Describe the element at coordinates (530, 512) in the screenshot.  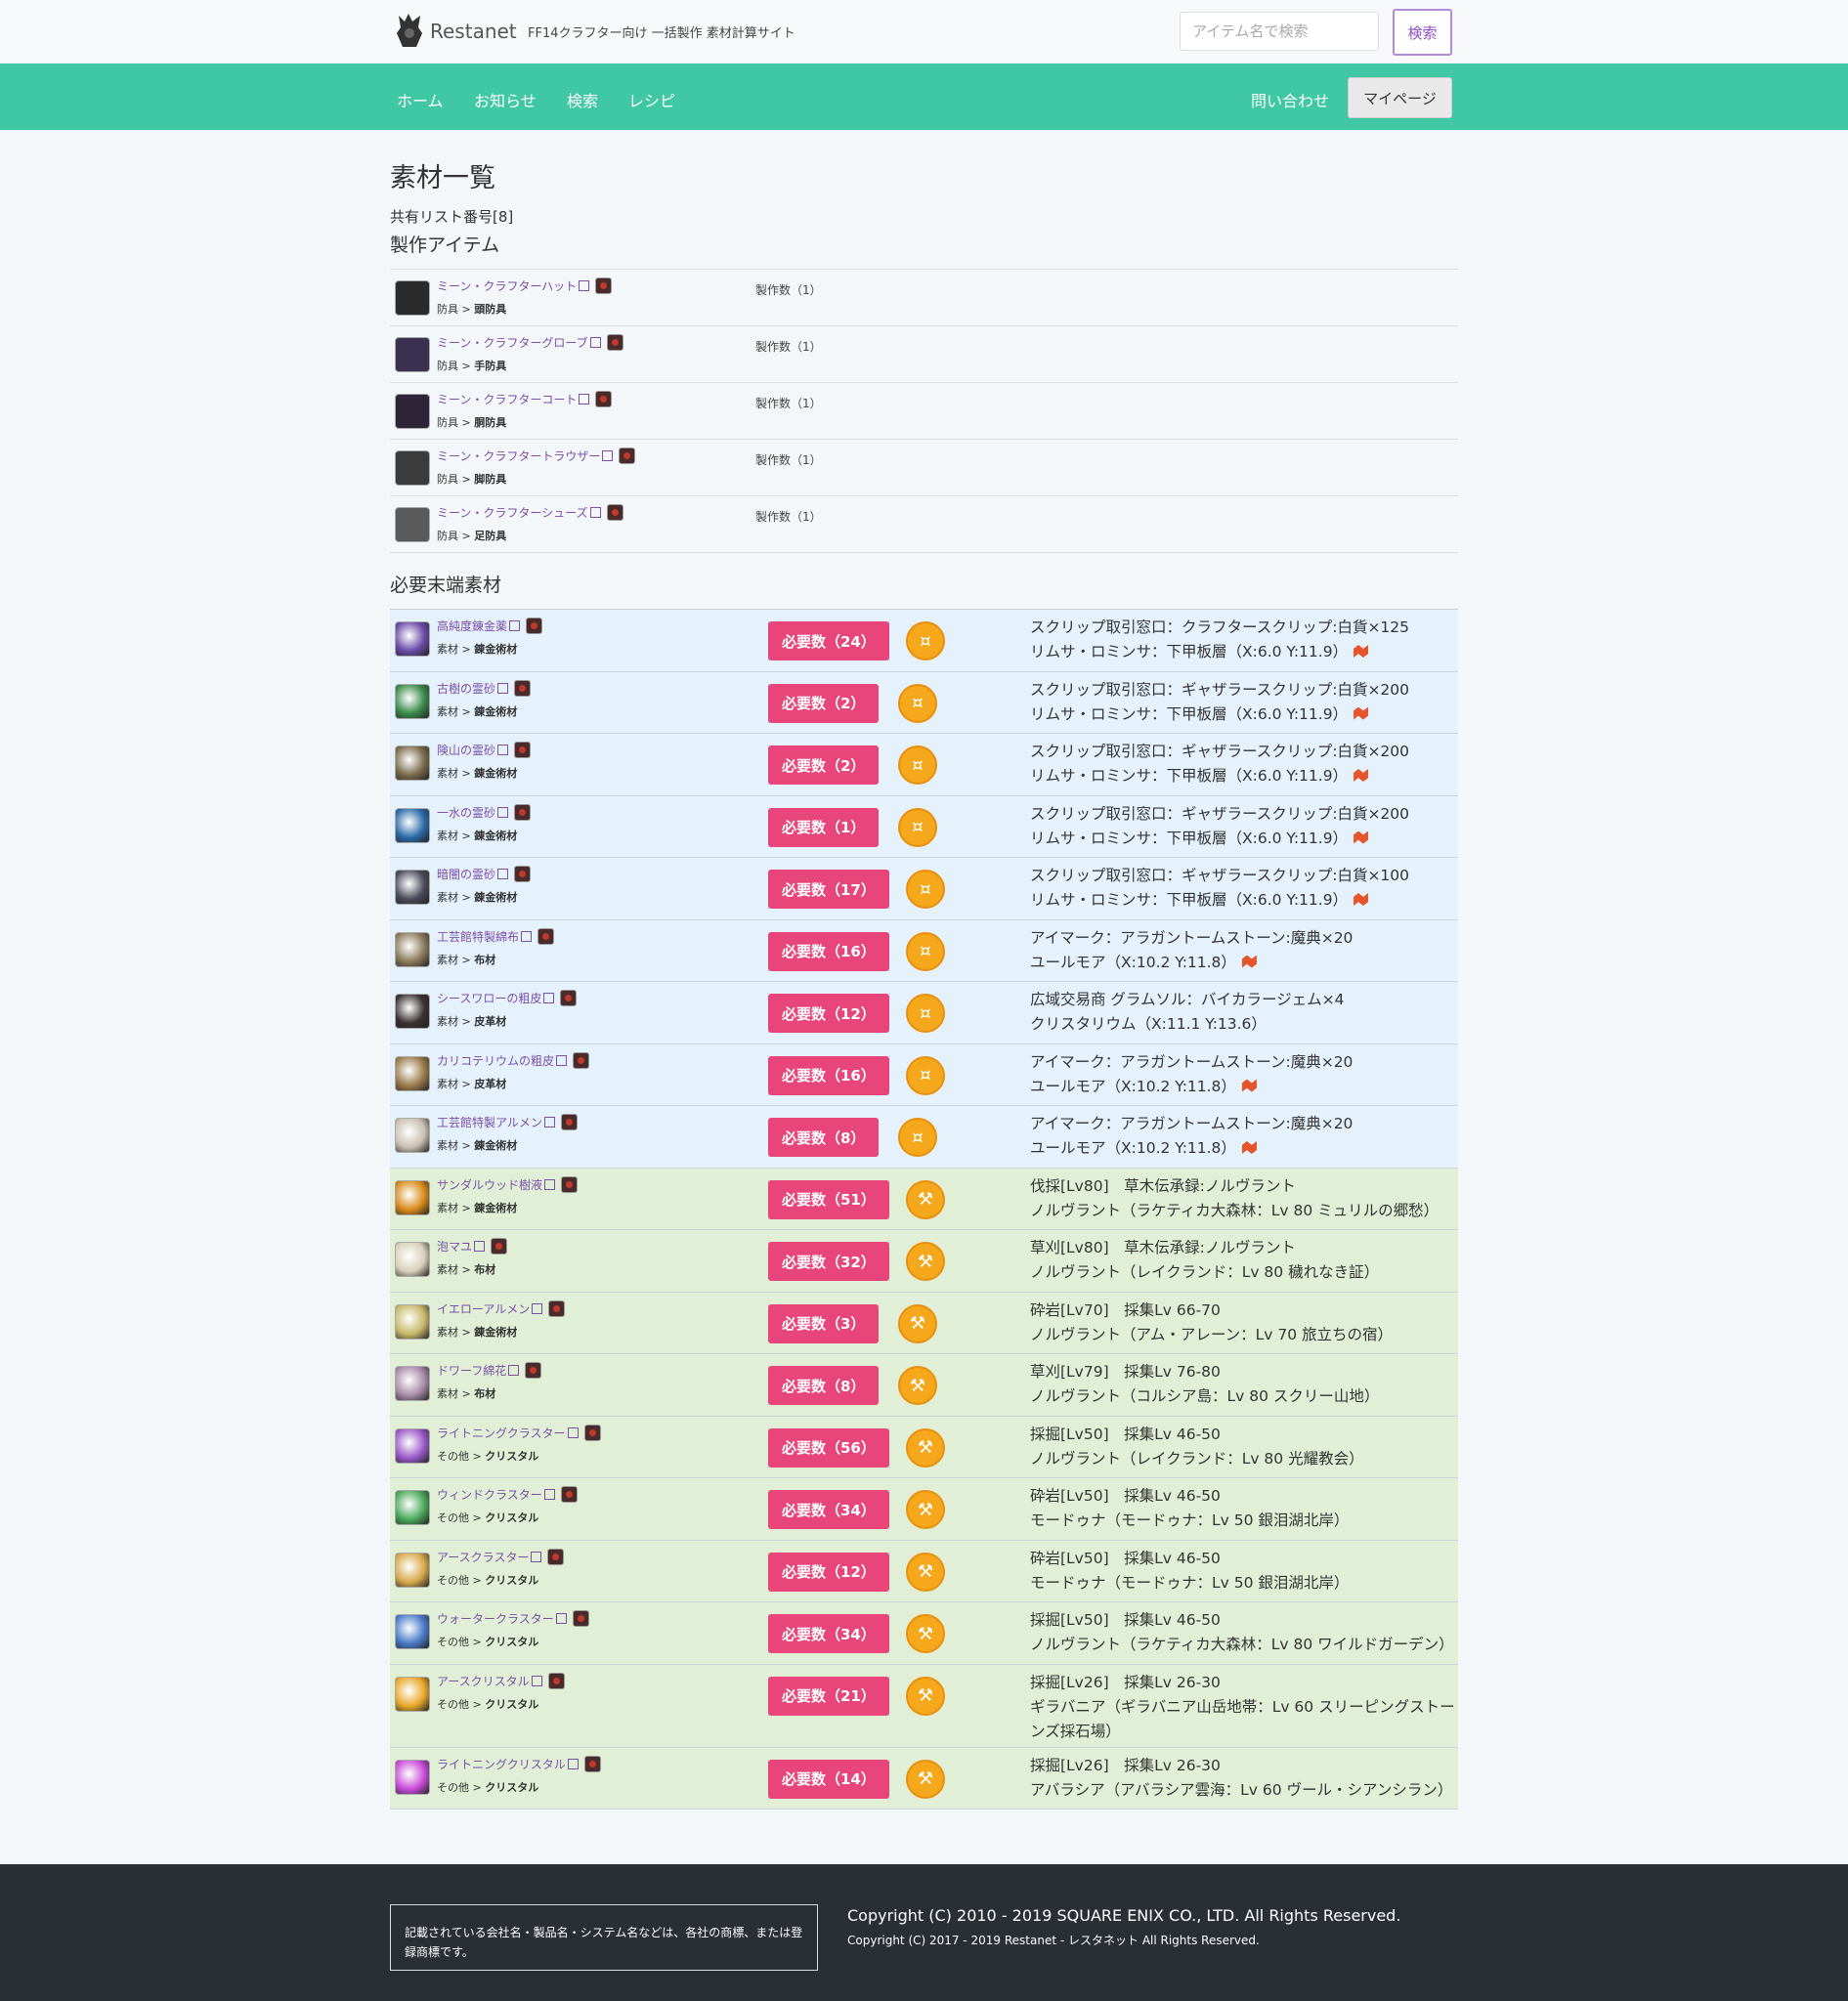
I see `item-name-link: ミーン・クラフターシューズ` at that location.